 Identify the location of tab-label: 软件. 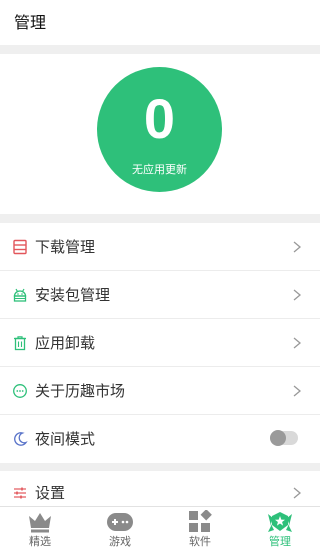
(200, 541).